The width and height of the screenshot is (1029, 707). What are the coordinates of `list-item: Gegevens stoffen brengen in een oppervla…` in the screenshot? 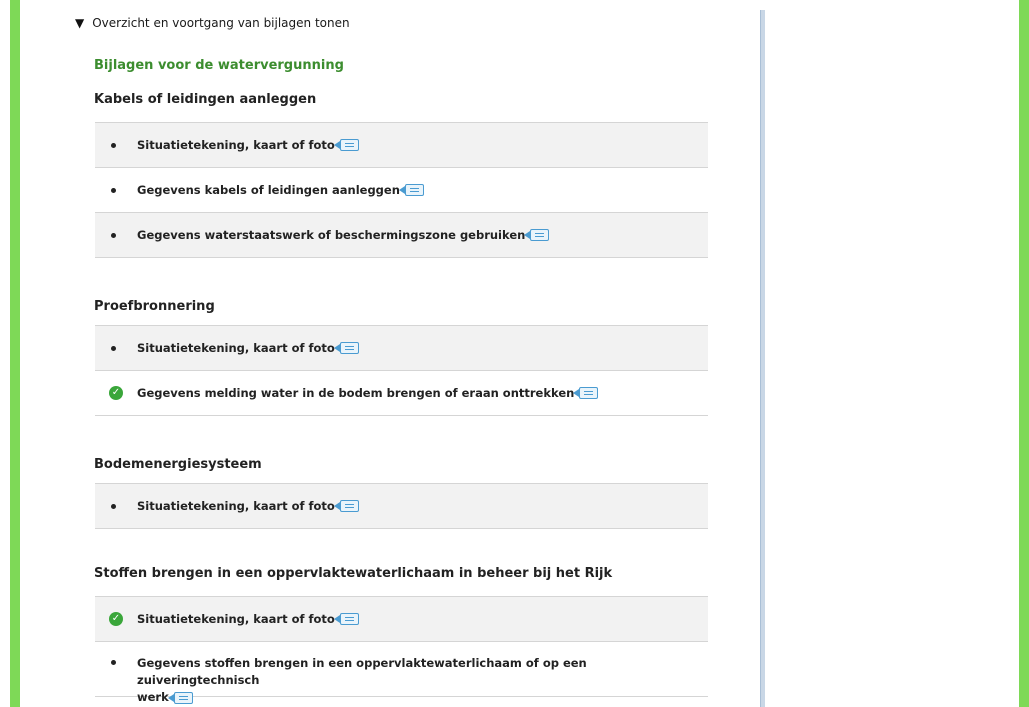 It's located at (401, 673).